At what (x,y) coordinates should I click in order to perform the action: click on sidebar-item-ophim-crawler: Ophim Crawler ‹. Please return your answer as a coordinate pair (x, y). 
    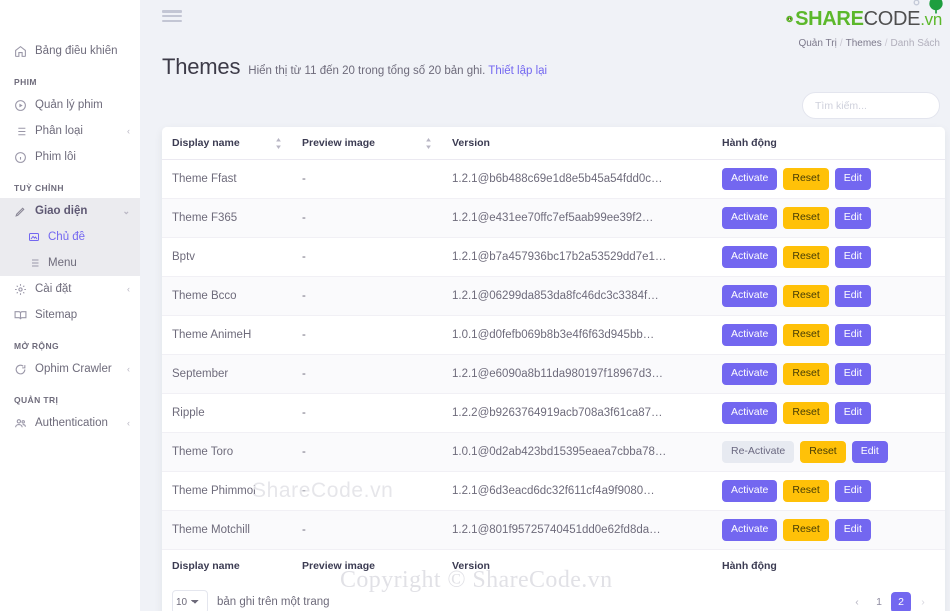
    Looking at the image, I should click on (70, 369).